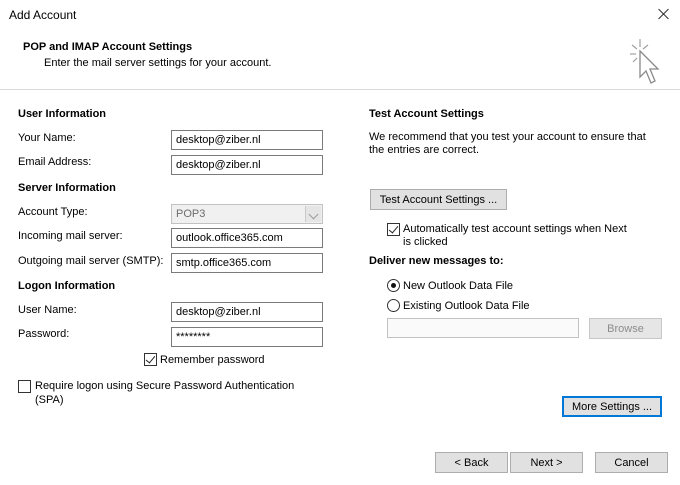 The width and height of the screenshot is (680, 485). What do you see at coordinates (191, 214) in the screenshot?
I see `account-type-value: POP3` at bounding box center [191, 214].